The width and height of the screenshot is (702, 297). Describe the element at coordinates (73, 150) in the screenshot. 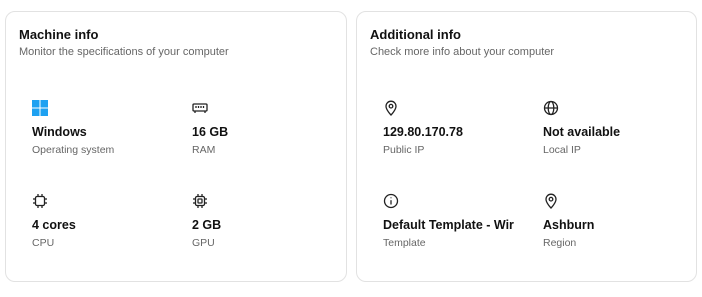

I see `operating-system-label: Operating system` at that location.